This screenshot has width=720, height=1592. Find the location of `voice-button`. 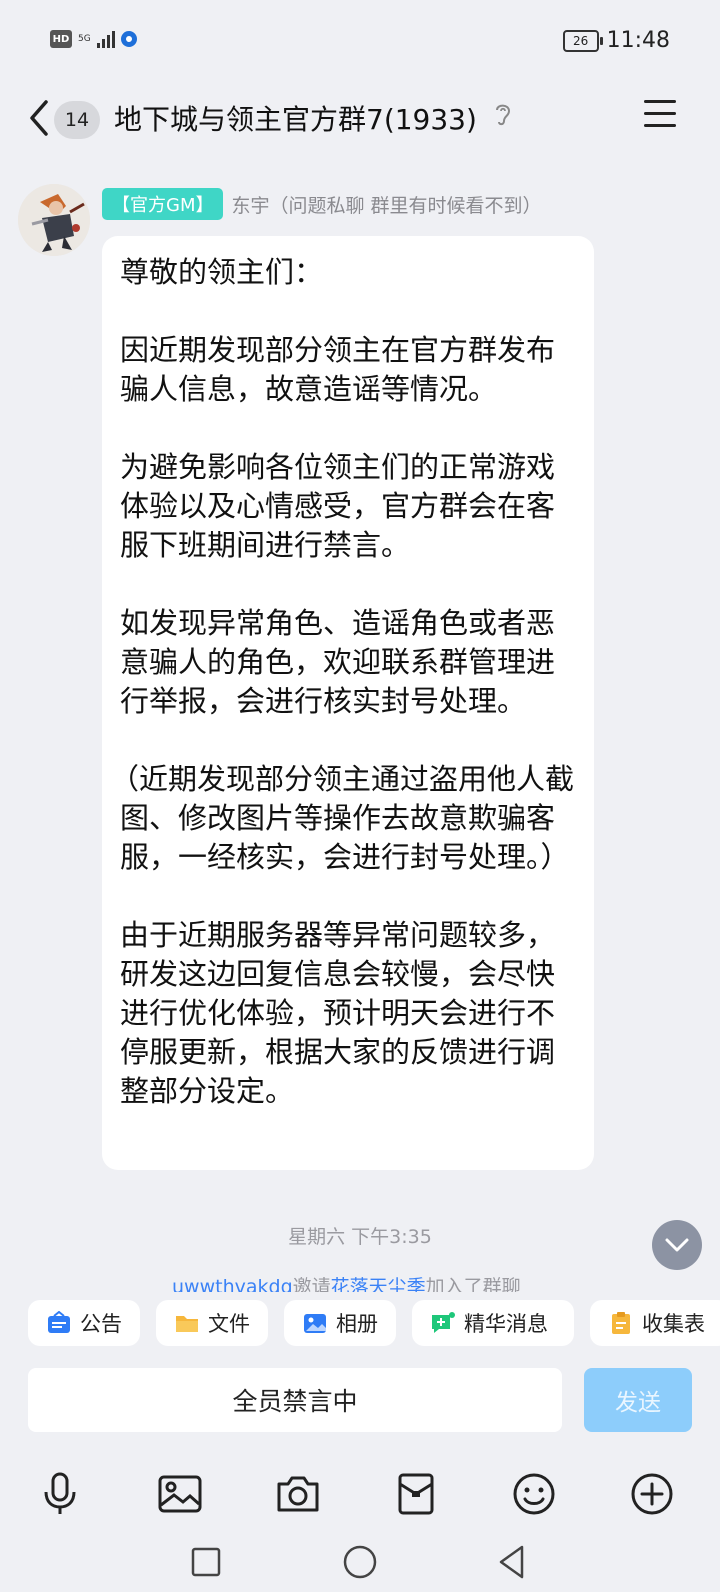

voice-button is located at coordinates (60, 1494).